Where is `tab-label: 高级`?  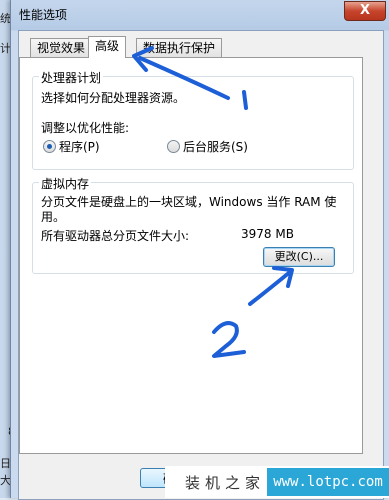 tab-label: 高级 is located at coordinates (107, 46).